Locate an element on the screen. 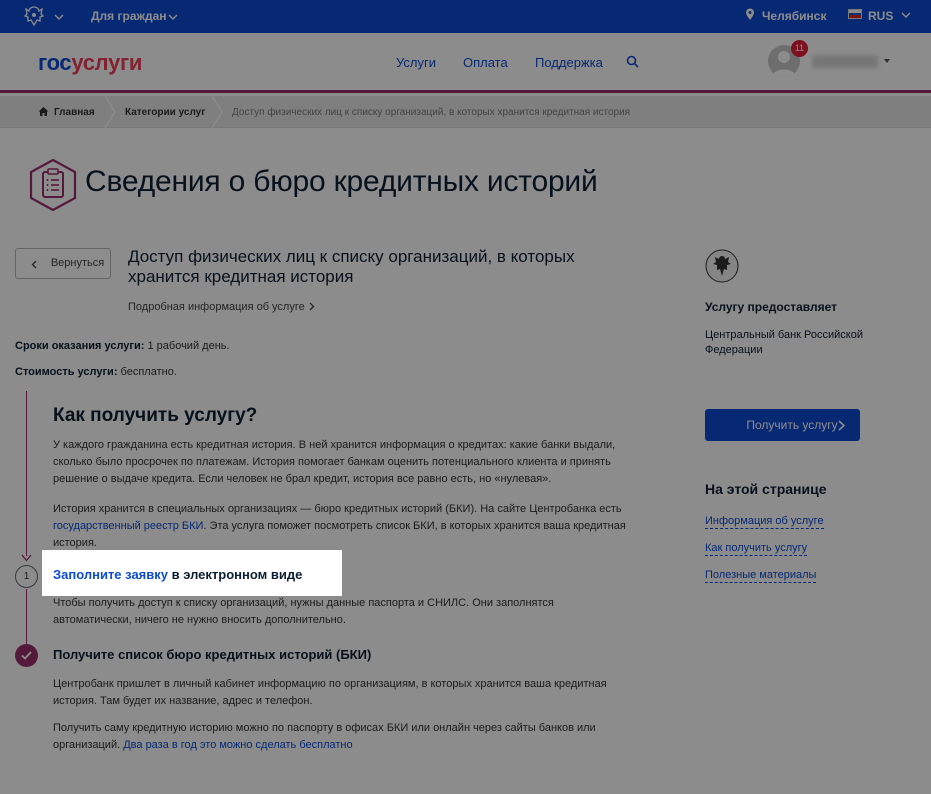 Image resolution: width=931 pixels, height=794 pixels. checkmark-icon is located at coordinates (26, 655).